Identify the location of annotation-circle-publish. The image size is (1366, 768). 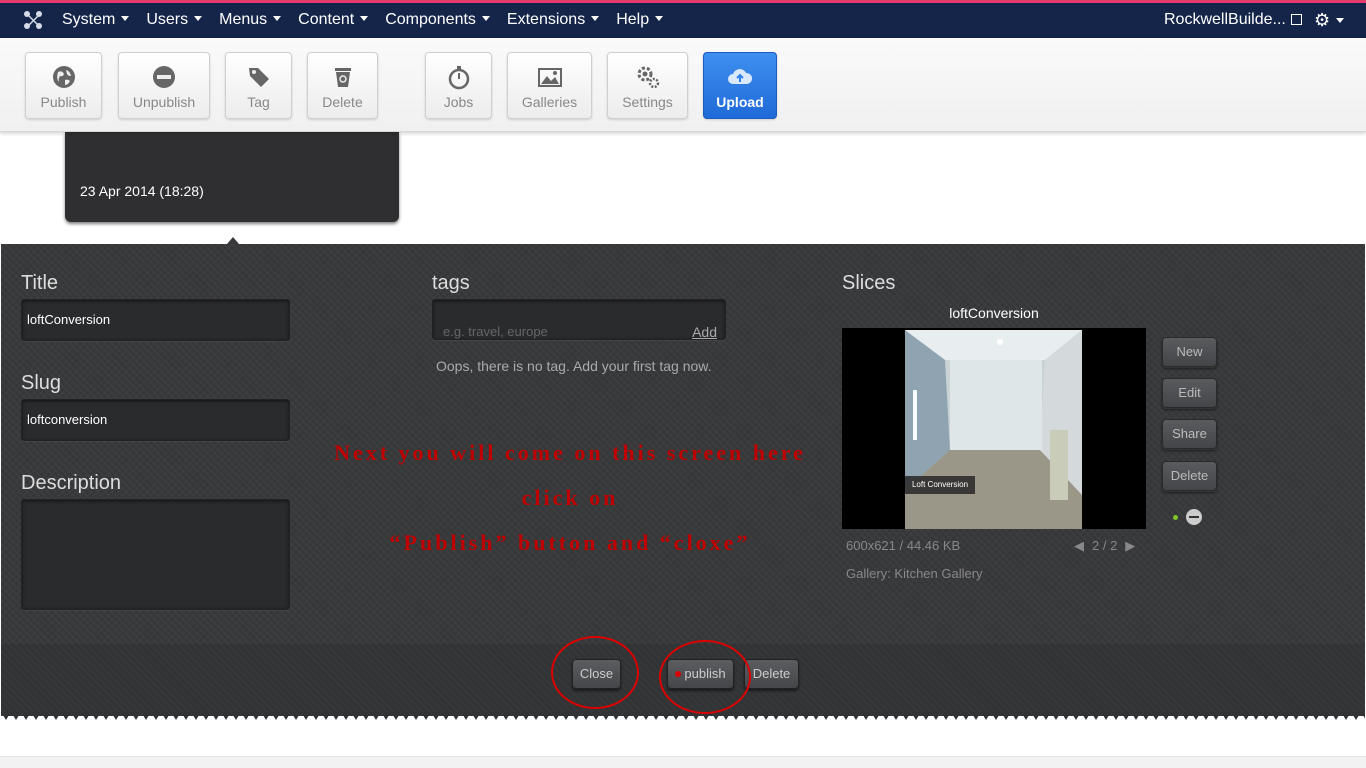
(705, 677).